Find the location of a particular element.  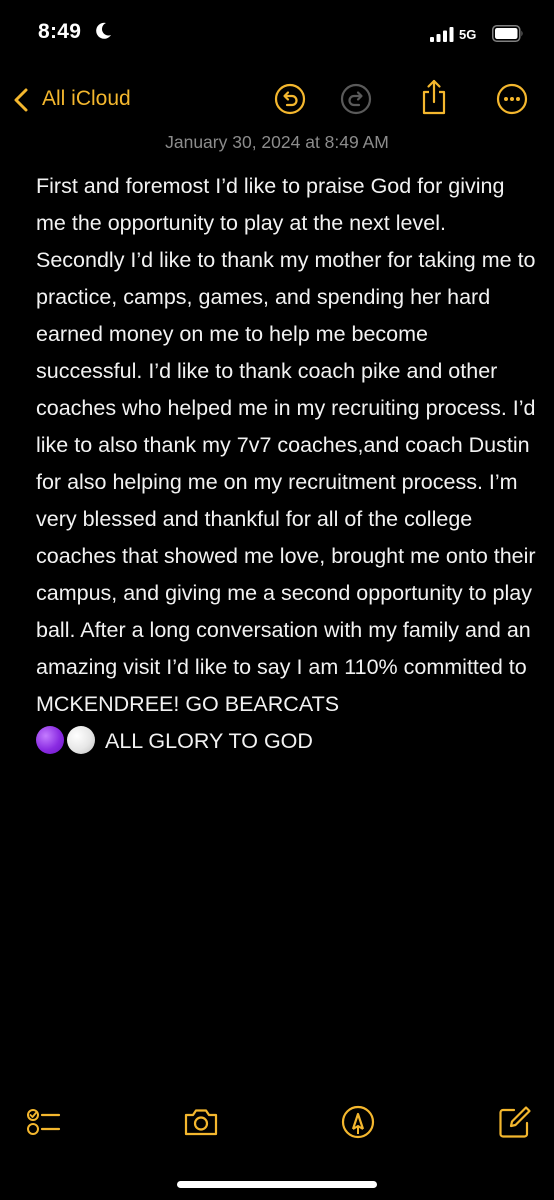

compose-icon is located at coordinates (515, 1122).